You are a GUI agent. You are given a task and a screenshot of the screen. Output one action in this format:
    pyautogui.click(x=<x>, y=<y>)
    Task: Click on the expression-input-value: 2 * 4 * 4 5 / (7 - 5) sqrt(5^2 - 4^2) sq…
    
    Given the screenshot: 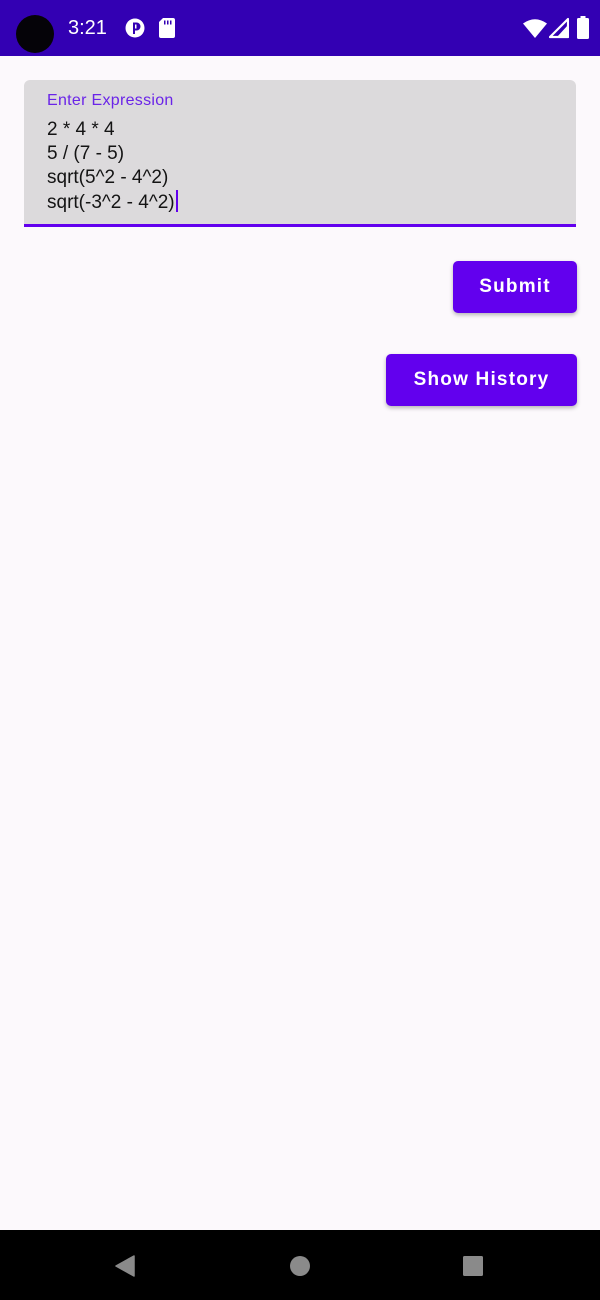 What is the action you would take?
    pyautogui.click(x=297, y=166)
    